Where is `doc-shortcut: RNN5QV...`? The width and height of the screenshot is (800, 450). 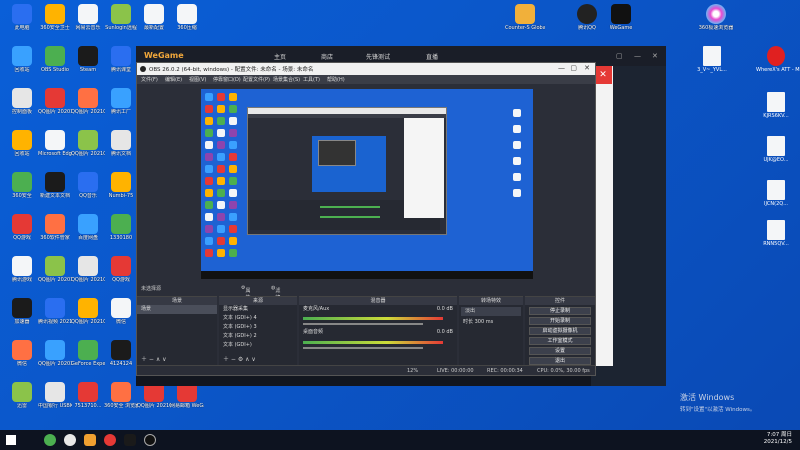 doc-shortcut: RNN5QV... is located at coordinates (776, 233).